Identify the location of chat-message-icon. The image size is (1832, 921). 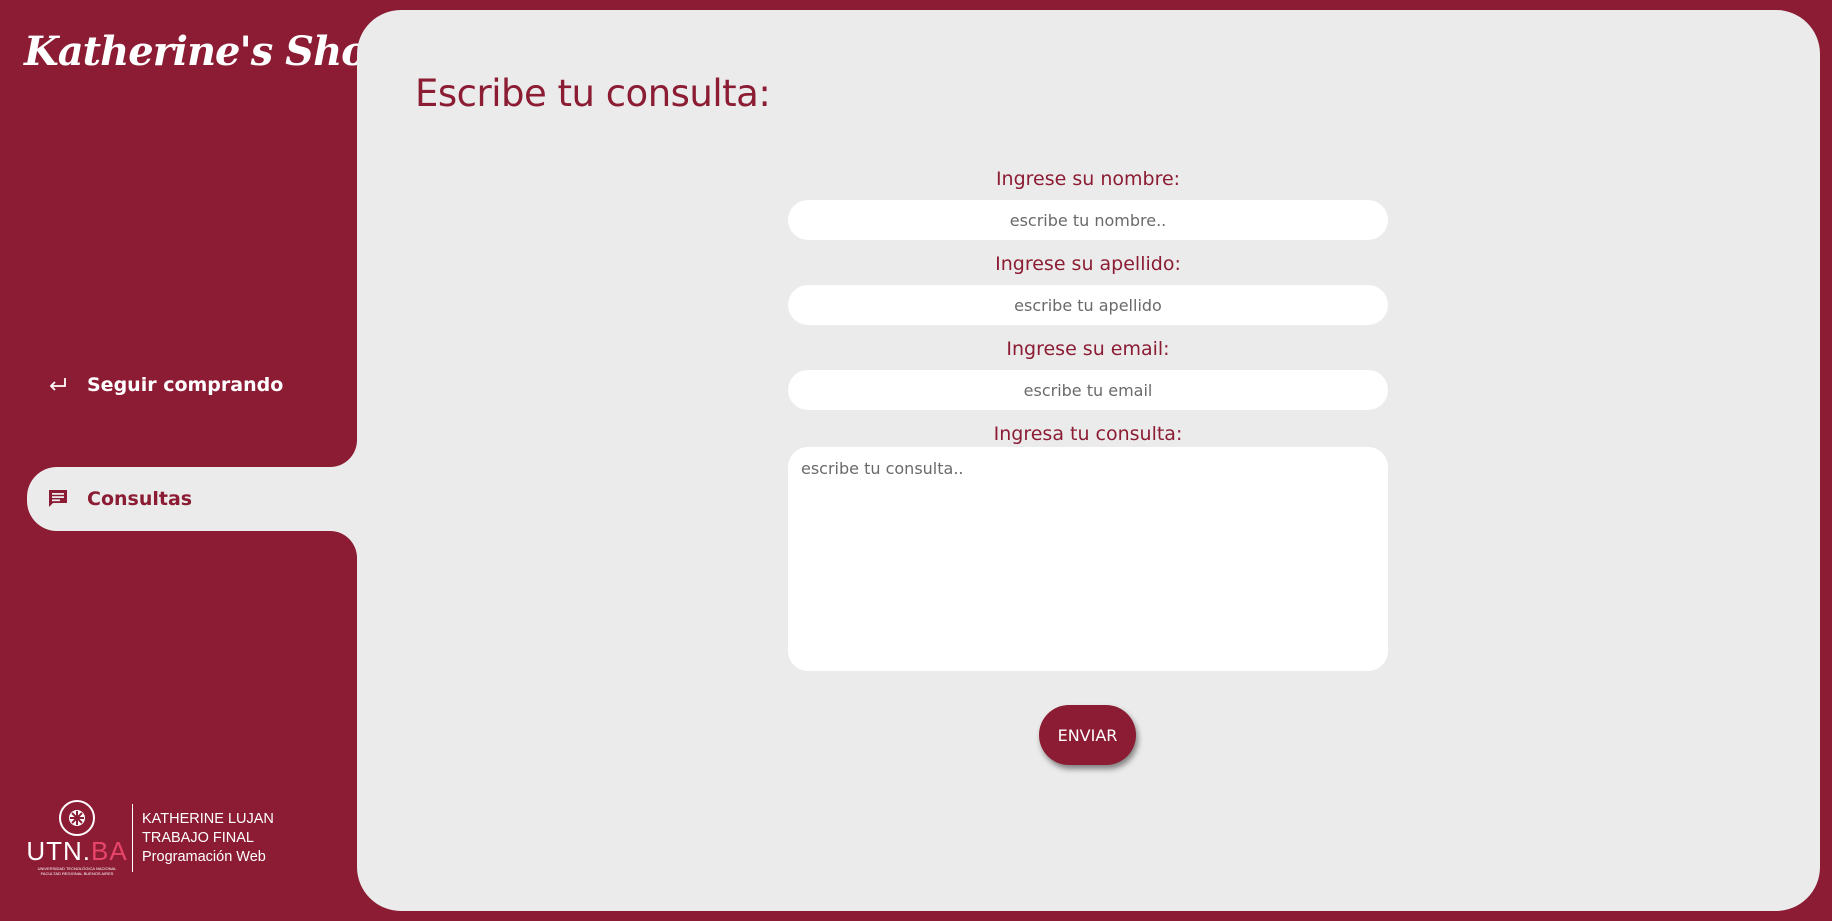
(58, 499).